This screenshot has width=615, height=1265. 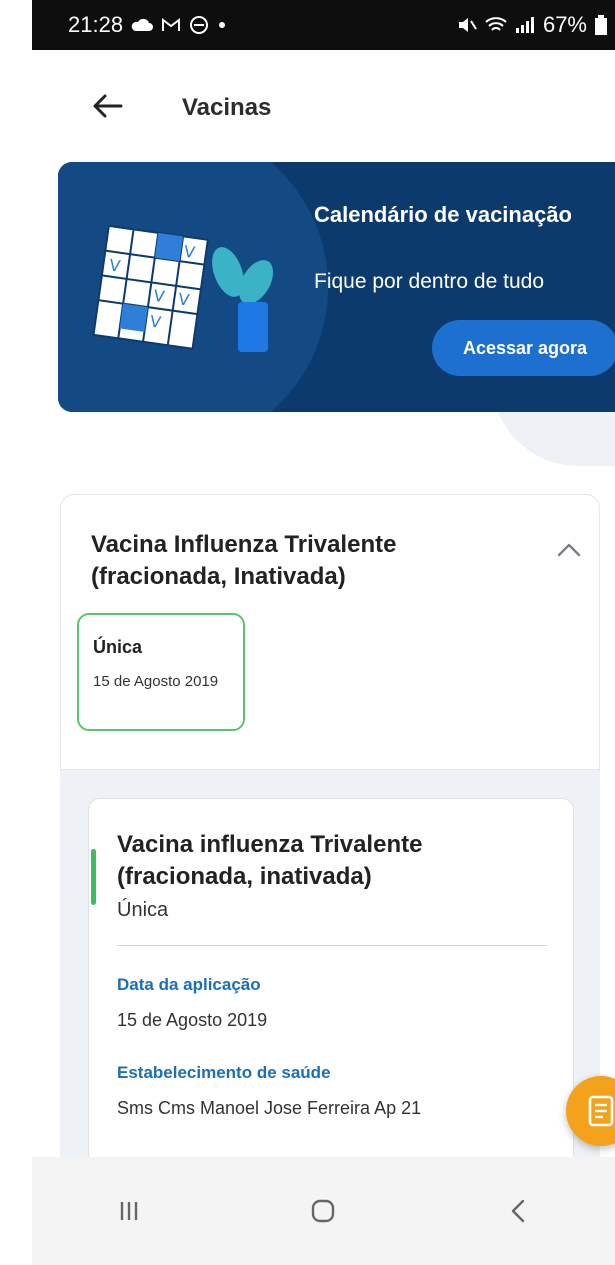 I want to click on status-bar: 21:28 67%, so click(x=323, y=25).